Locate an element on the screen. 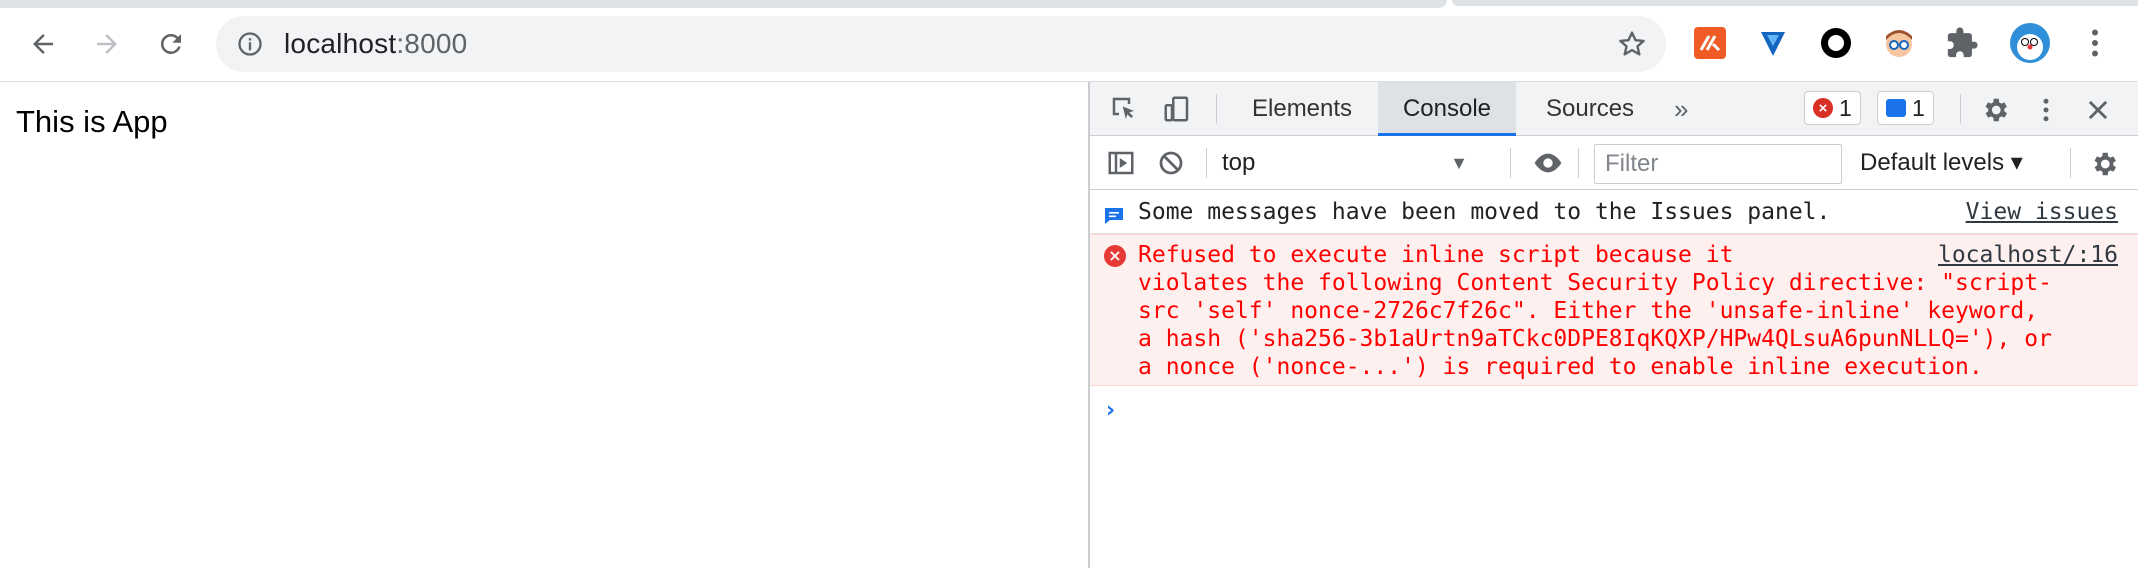  arrow-left-icon is located at coordinates (43, 44).